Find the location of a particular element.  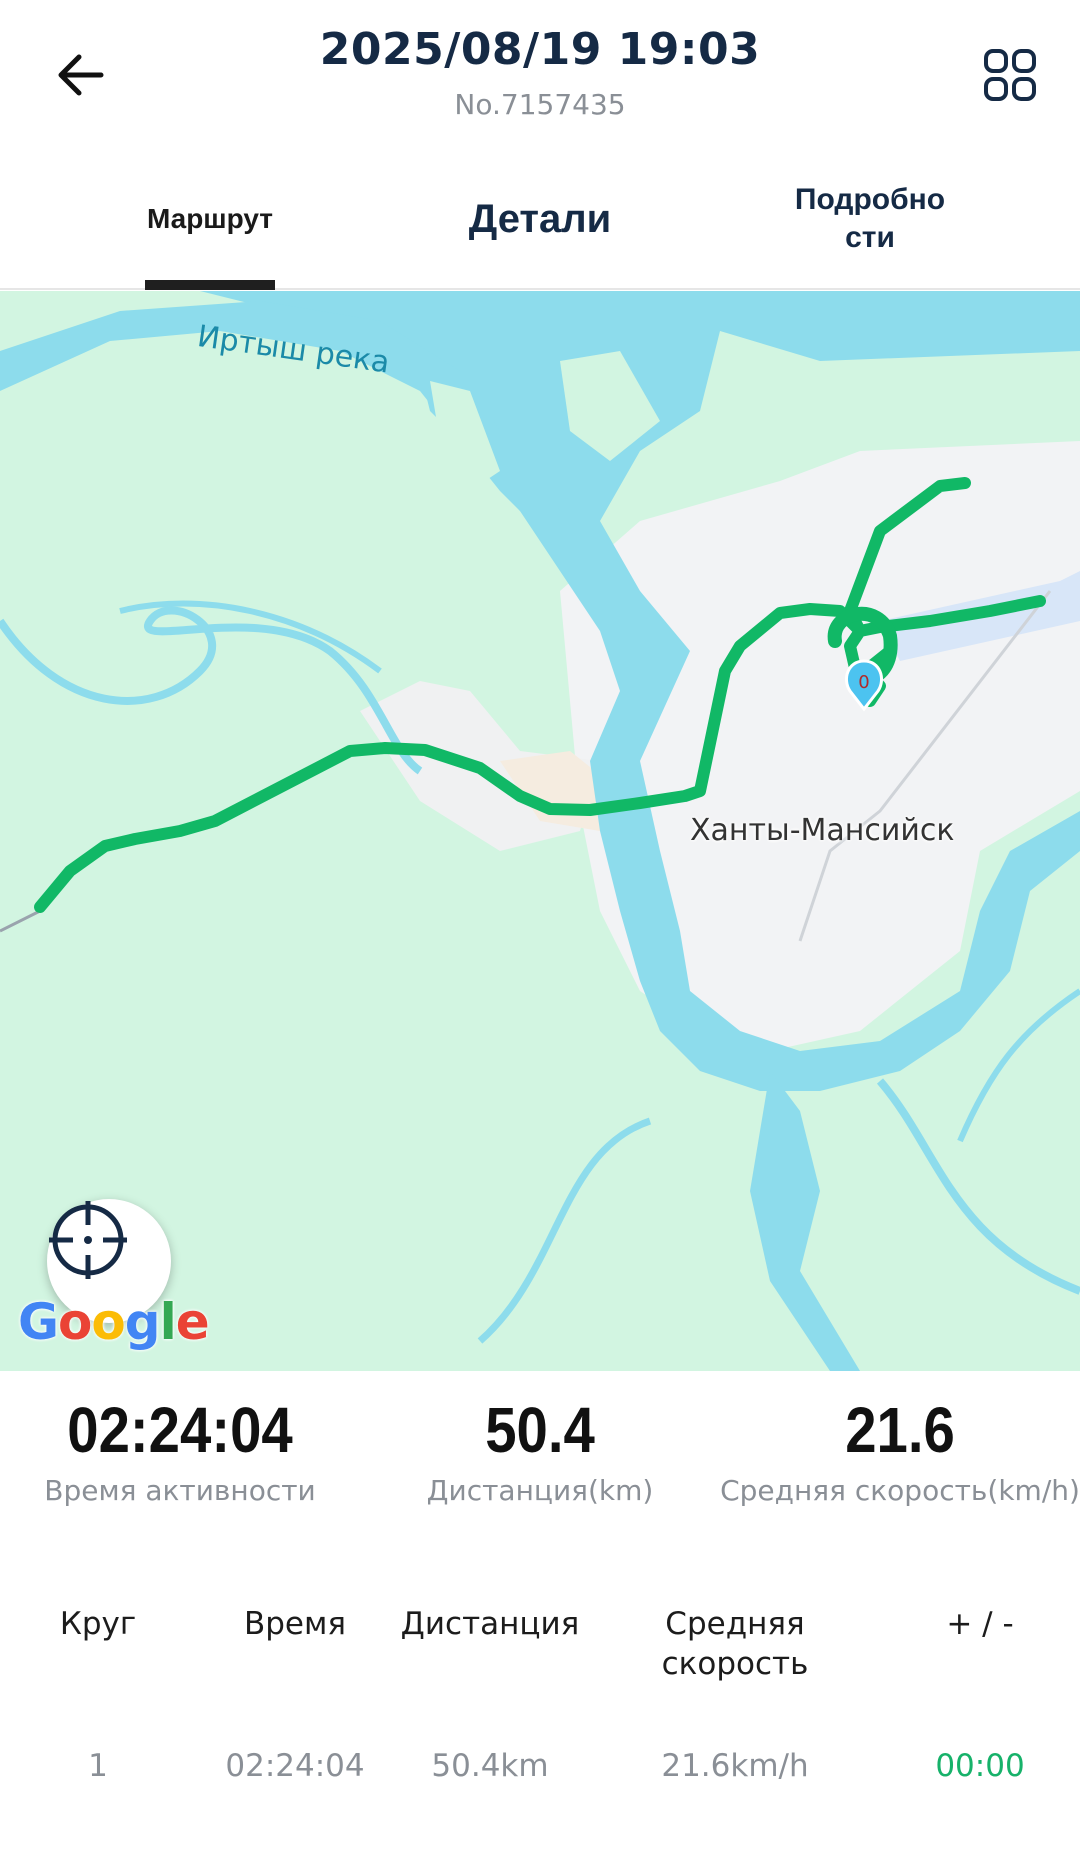

stat-label: Время активности is located at coordinates (180, 1490).